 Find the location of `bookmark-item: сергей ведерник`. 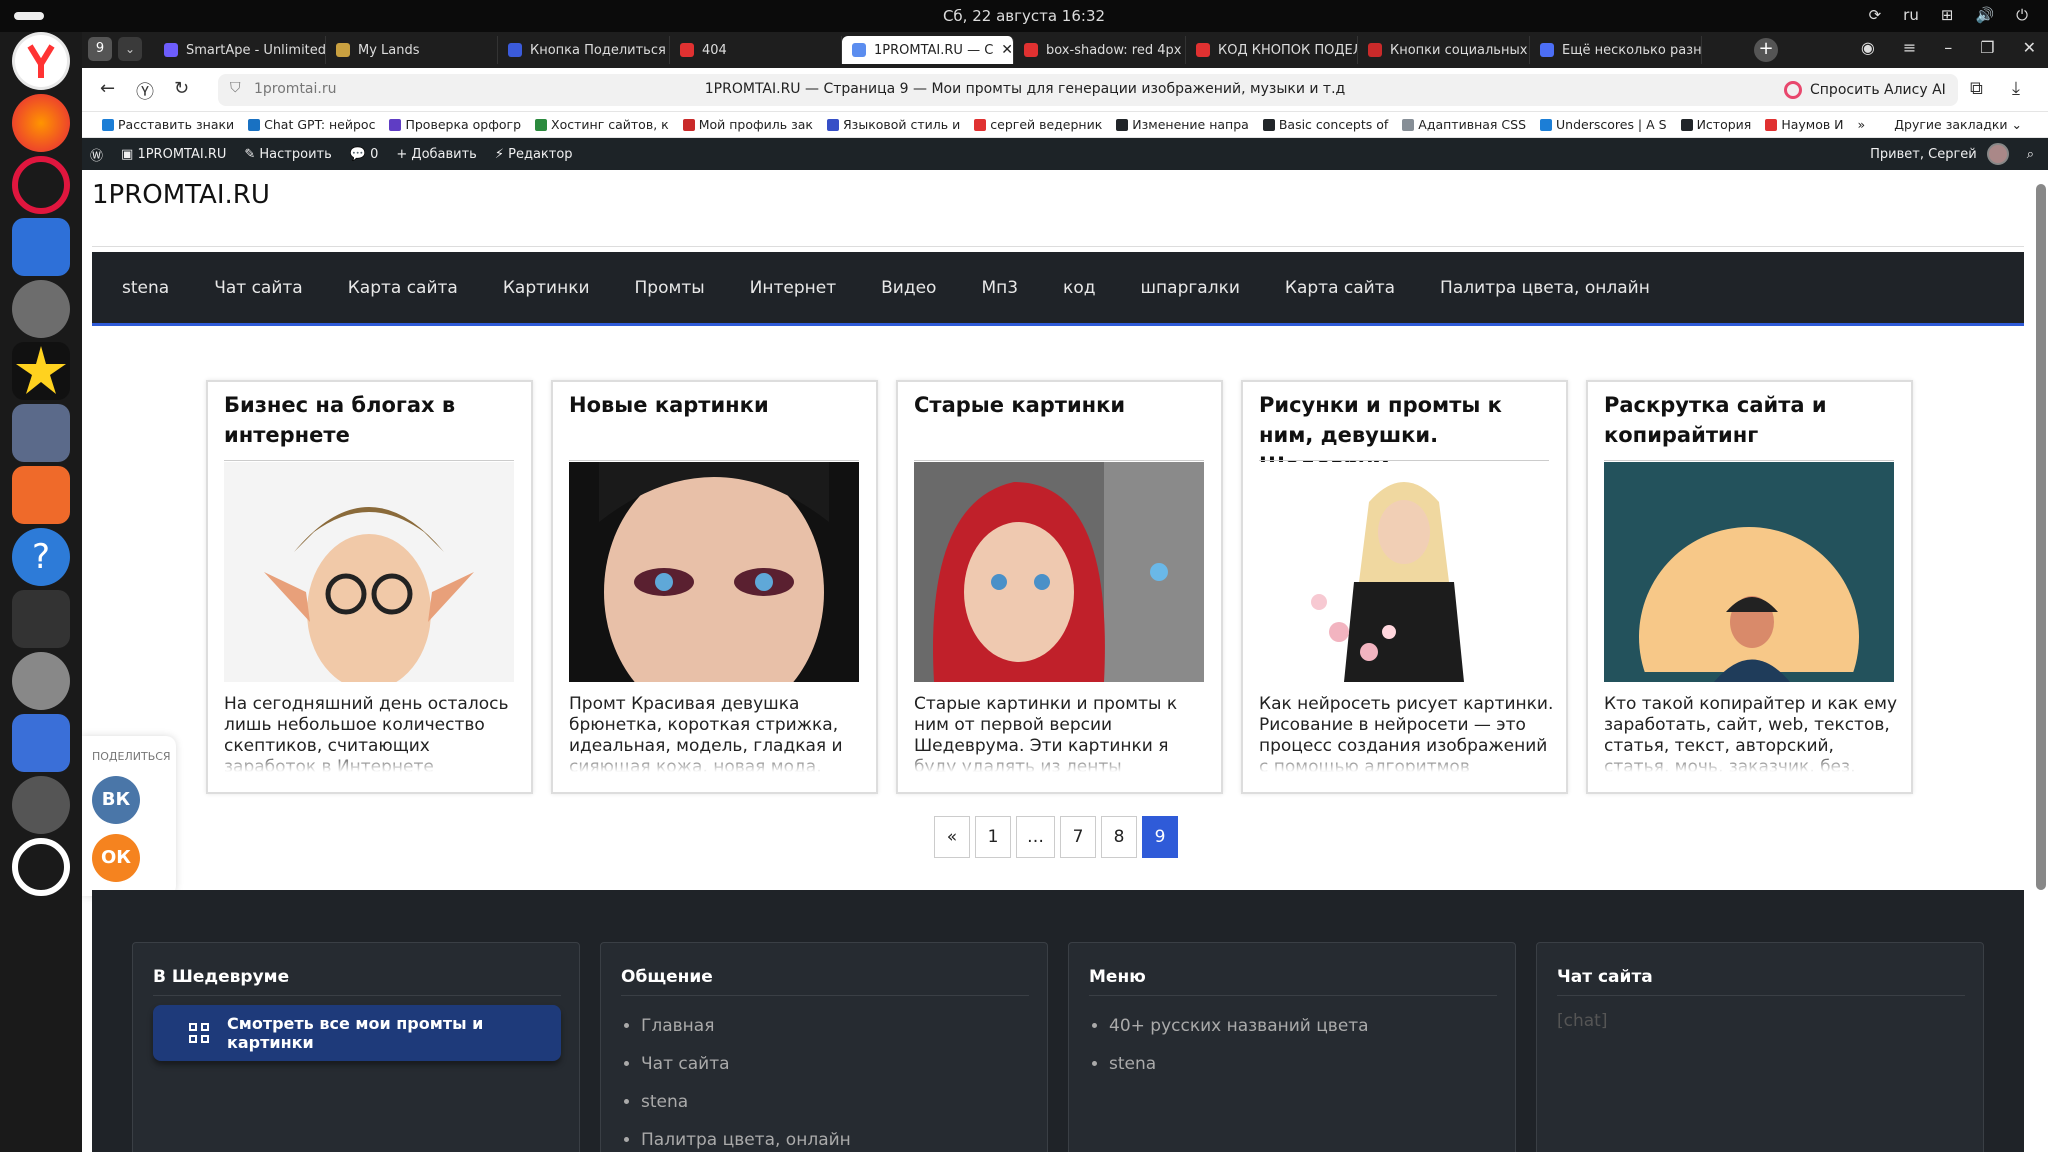

bookmark-item: сергей ведерник is located at coordinates (1038, 124).